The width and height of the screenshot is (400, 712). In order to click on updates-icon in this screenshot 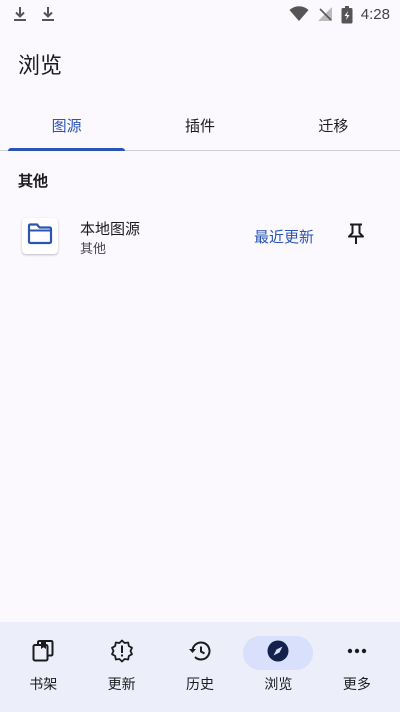, I will do `click(122, 653)`.